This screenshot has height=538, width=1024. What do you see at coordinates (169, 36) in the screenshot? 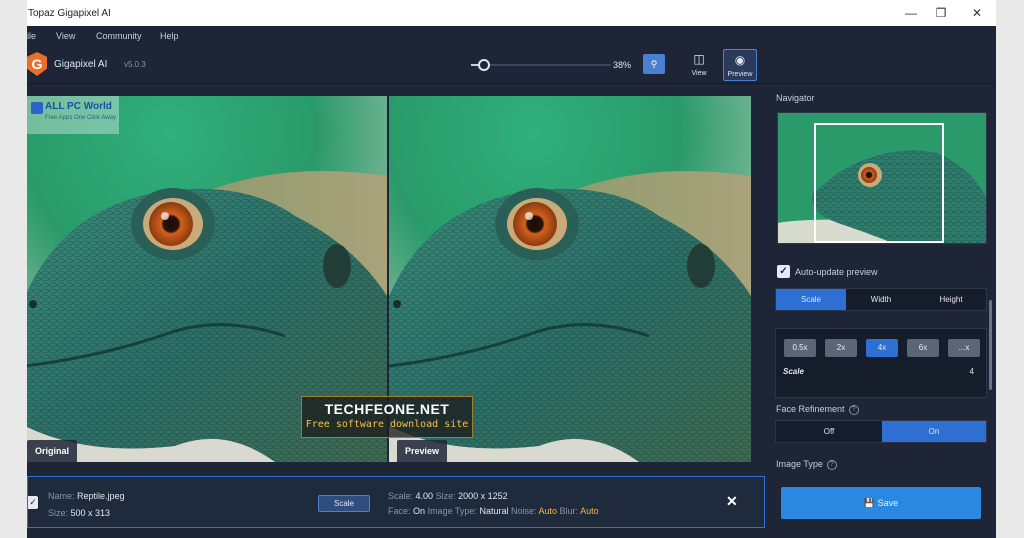
I see `menu-help: Help` at bounding box center [169, 36].